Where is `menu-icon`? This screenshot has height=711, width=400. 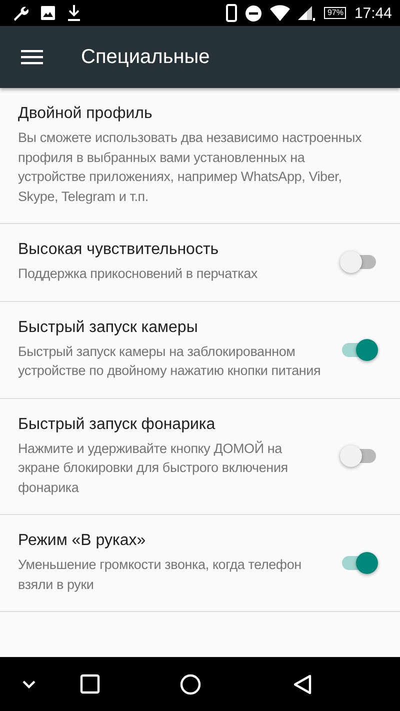
menu-icon is located at coordinates (32, 57).